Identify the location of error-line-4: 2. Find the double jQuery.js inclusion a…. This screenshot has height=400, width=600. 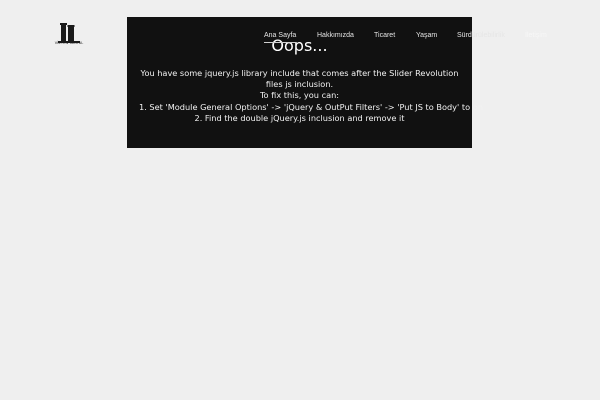
(299, 117).